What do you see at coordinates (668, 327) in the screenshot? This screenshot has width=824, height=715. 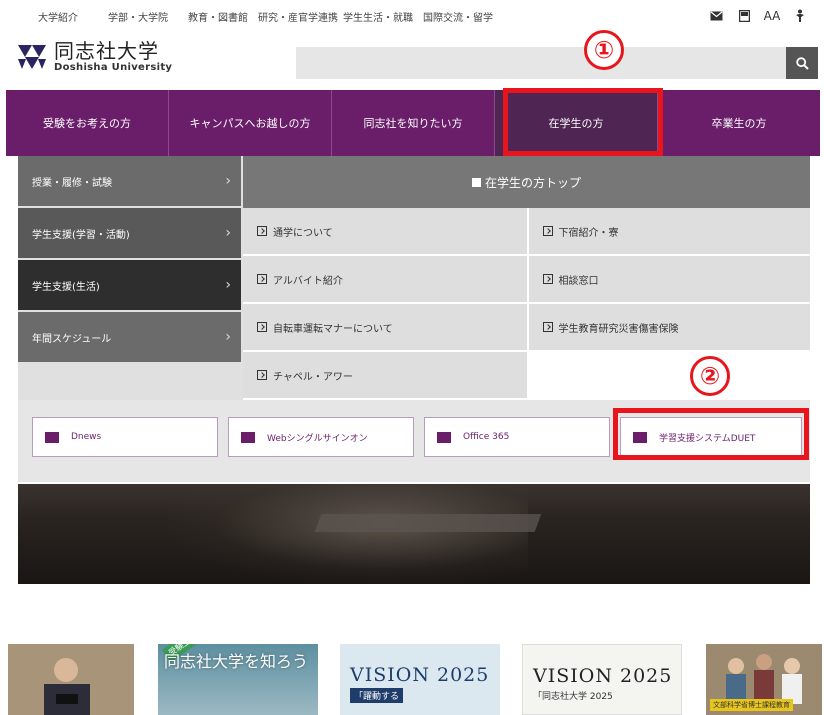 I see `link-insurance: 学生教育研究災害傷害保険` at bounding box center [668, 327].